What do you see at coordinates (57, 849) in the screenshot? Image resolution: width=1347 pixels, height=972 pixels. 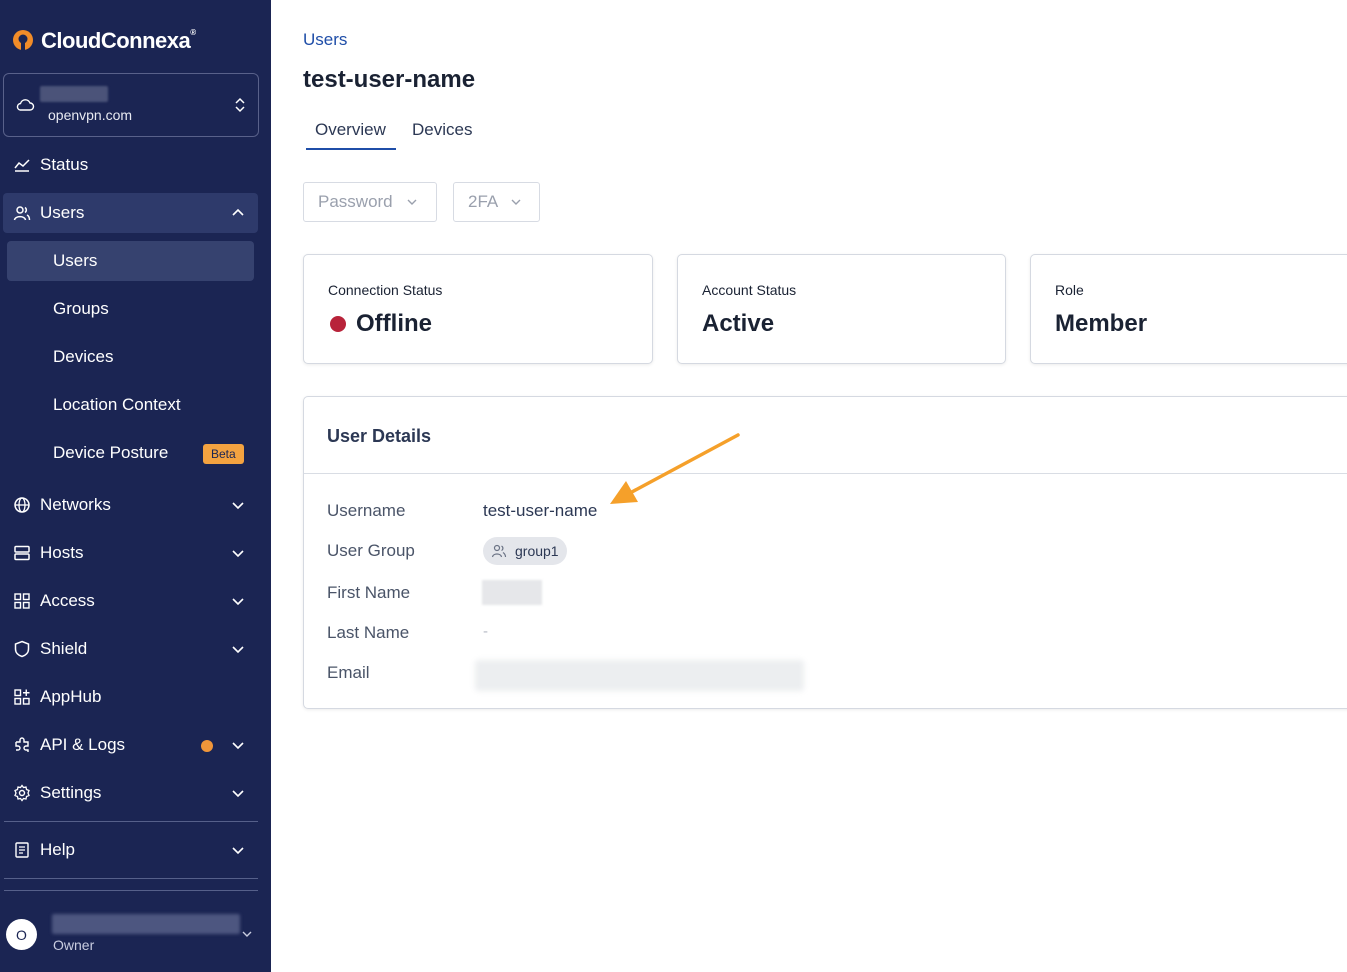 I see `sidebar-item-label: Help` at bounding box center [57, 849].